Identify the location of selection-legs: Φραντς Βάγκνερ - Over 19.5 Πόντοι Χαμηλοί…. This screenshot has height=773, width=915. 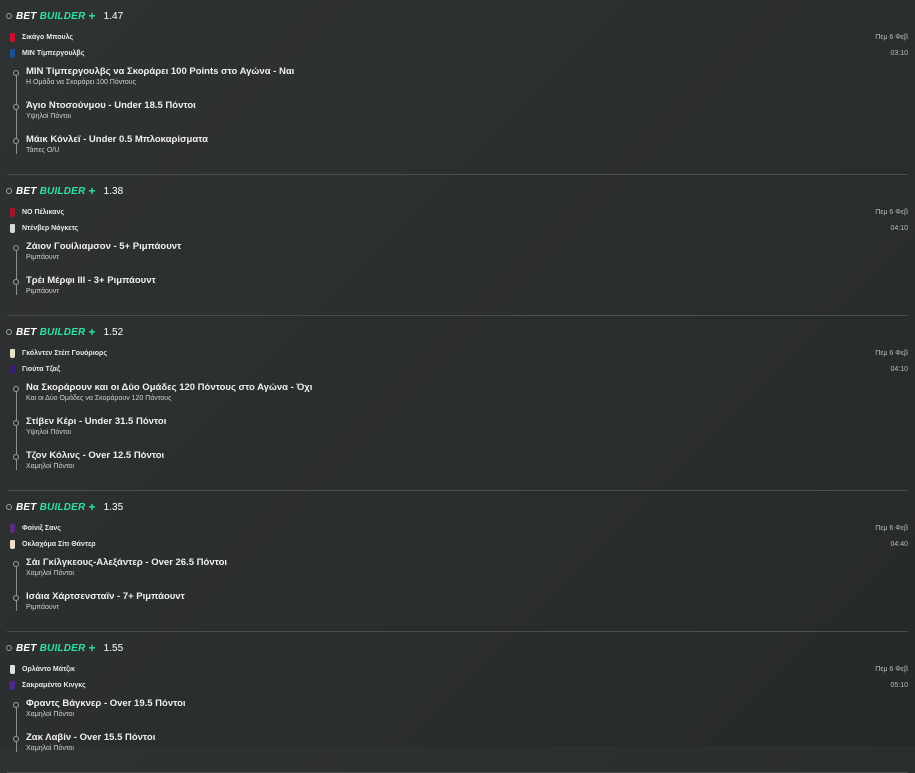
(457, 732).